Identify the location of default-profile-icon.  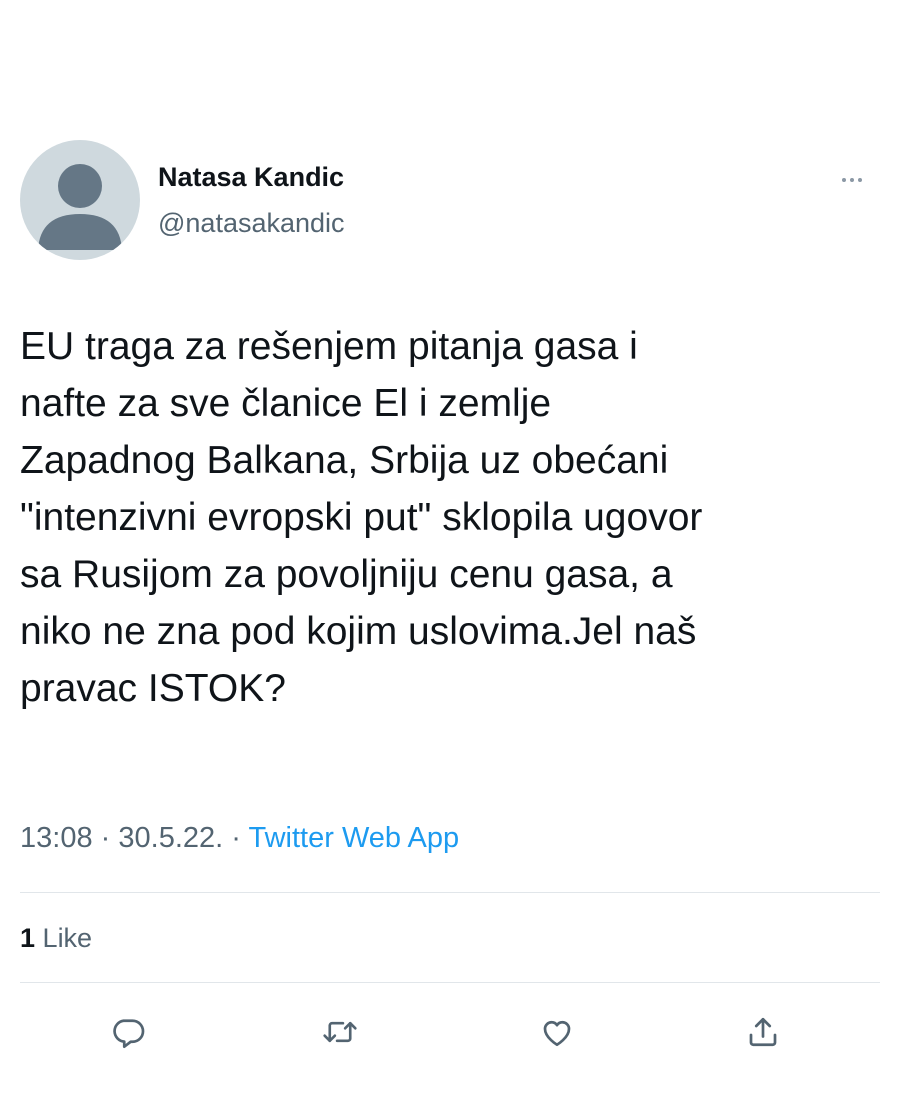
(80, 207).